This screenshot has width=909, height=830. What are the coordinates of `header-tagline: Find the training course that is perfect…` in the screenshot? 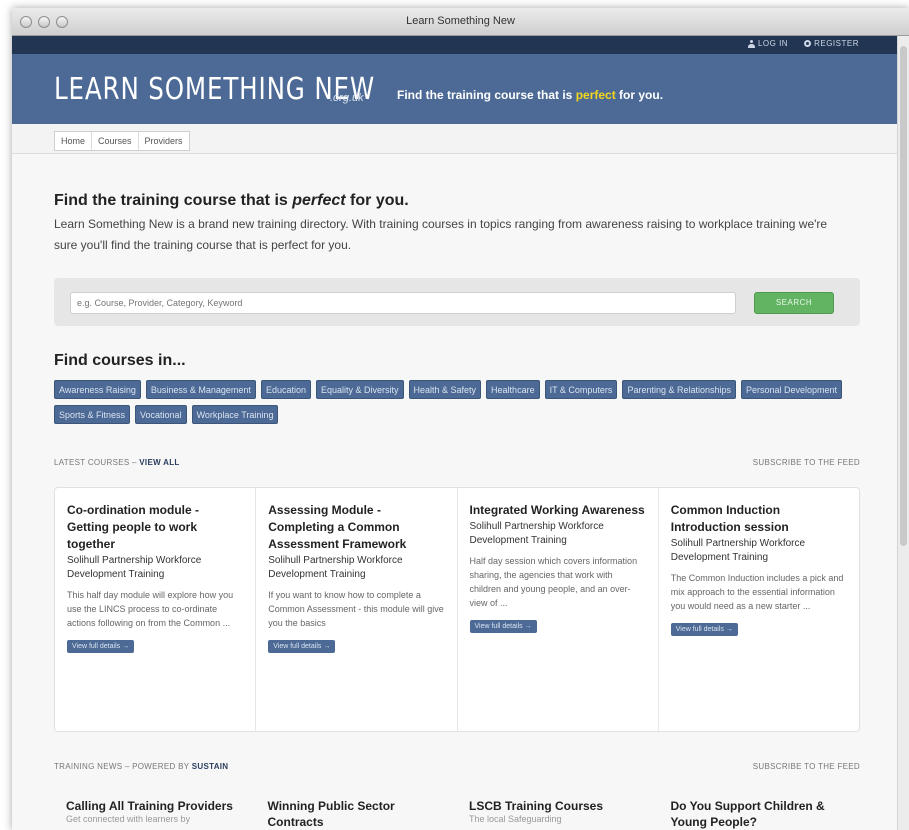 It's located at (530, 95).